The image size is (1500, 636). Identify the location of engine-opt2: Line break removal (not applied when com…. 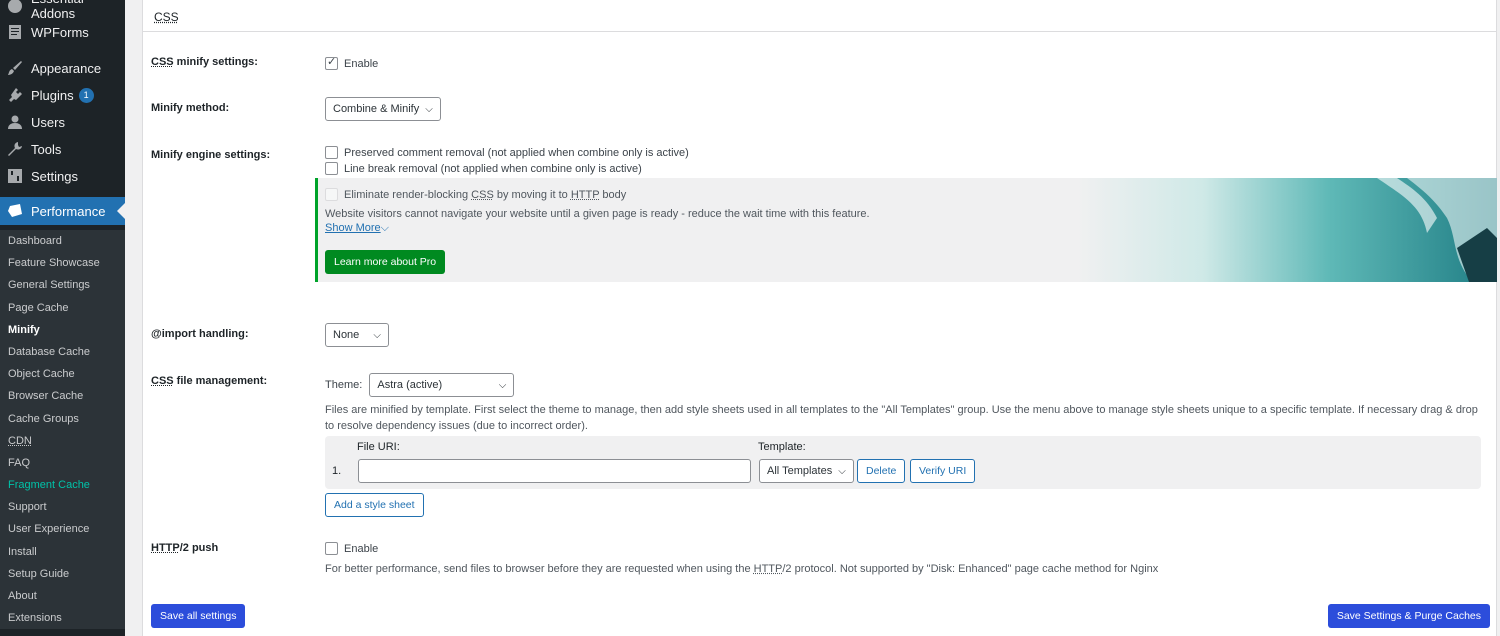
(483, 168).